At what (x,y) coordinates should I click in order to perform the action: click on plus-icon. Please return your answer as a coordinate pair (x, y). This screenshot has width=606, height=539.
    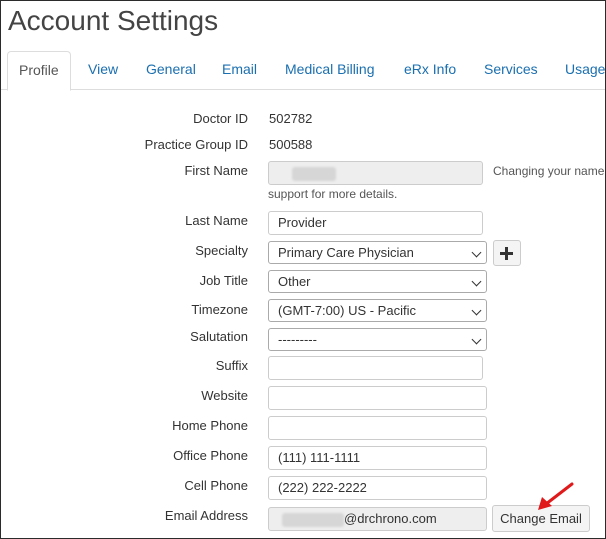
    Looking at the image, I should click on (506, 253).